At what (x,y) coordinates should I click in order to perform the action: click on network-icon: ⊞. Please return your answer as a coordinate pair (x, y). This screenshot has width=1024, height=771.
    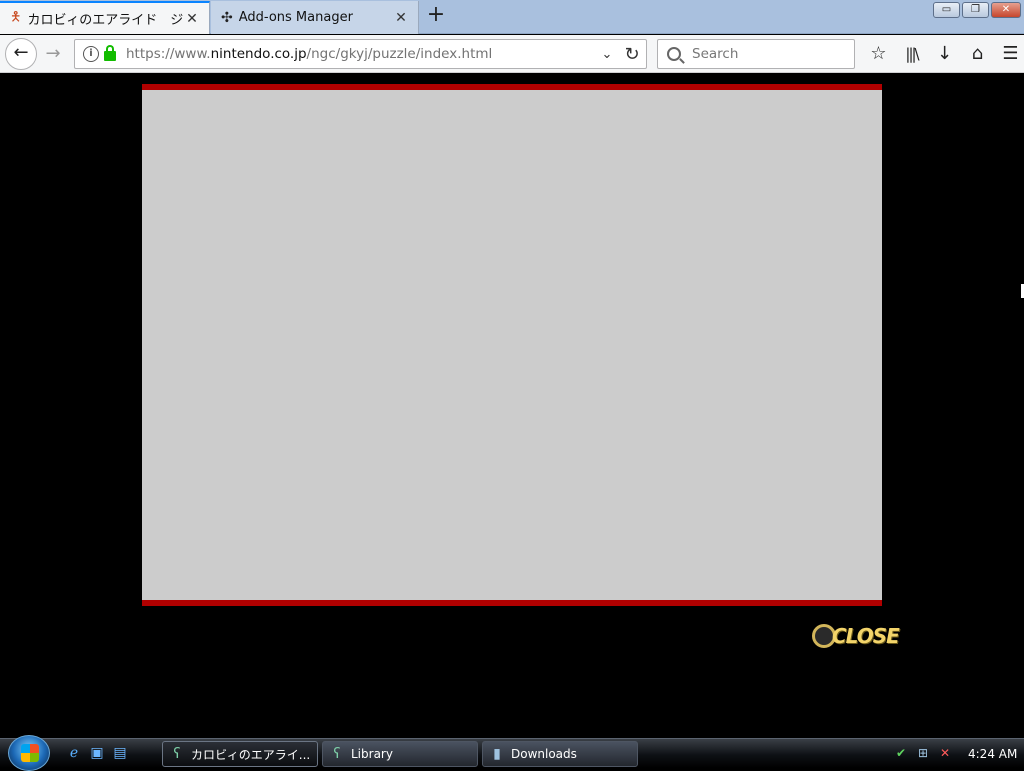
    Looking at the image, I should click on (923, 754).